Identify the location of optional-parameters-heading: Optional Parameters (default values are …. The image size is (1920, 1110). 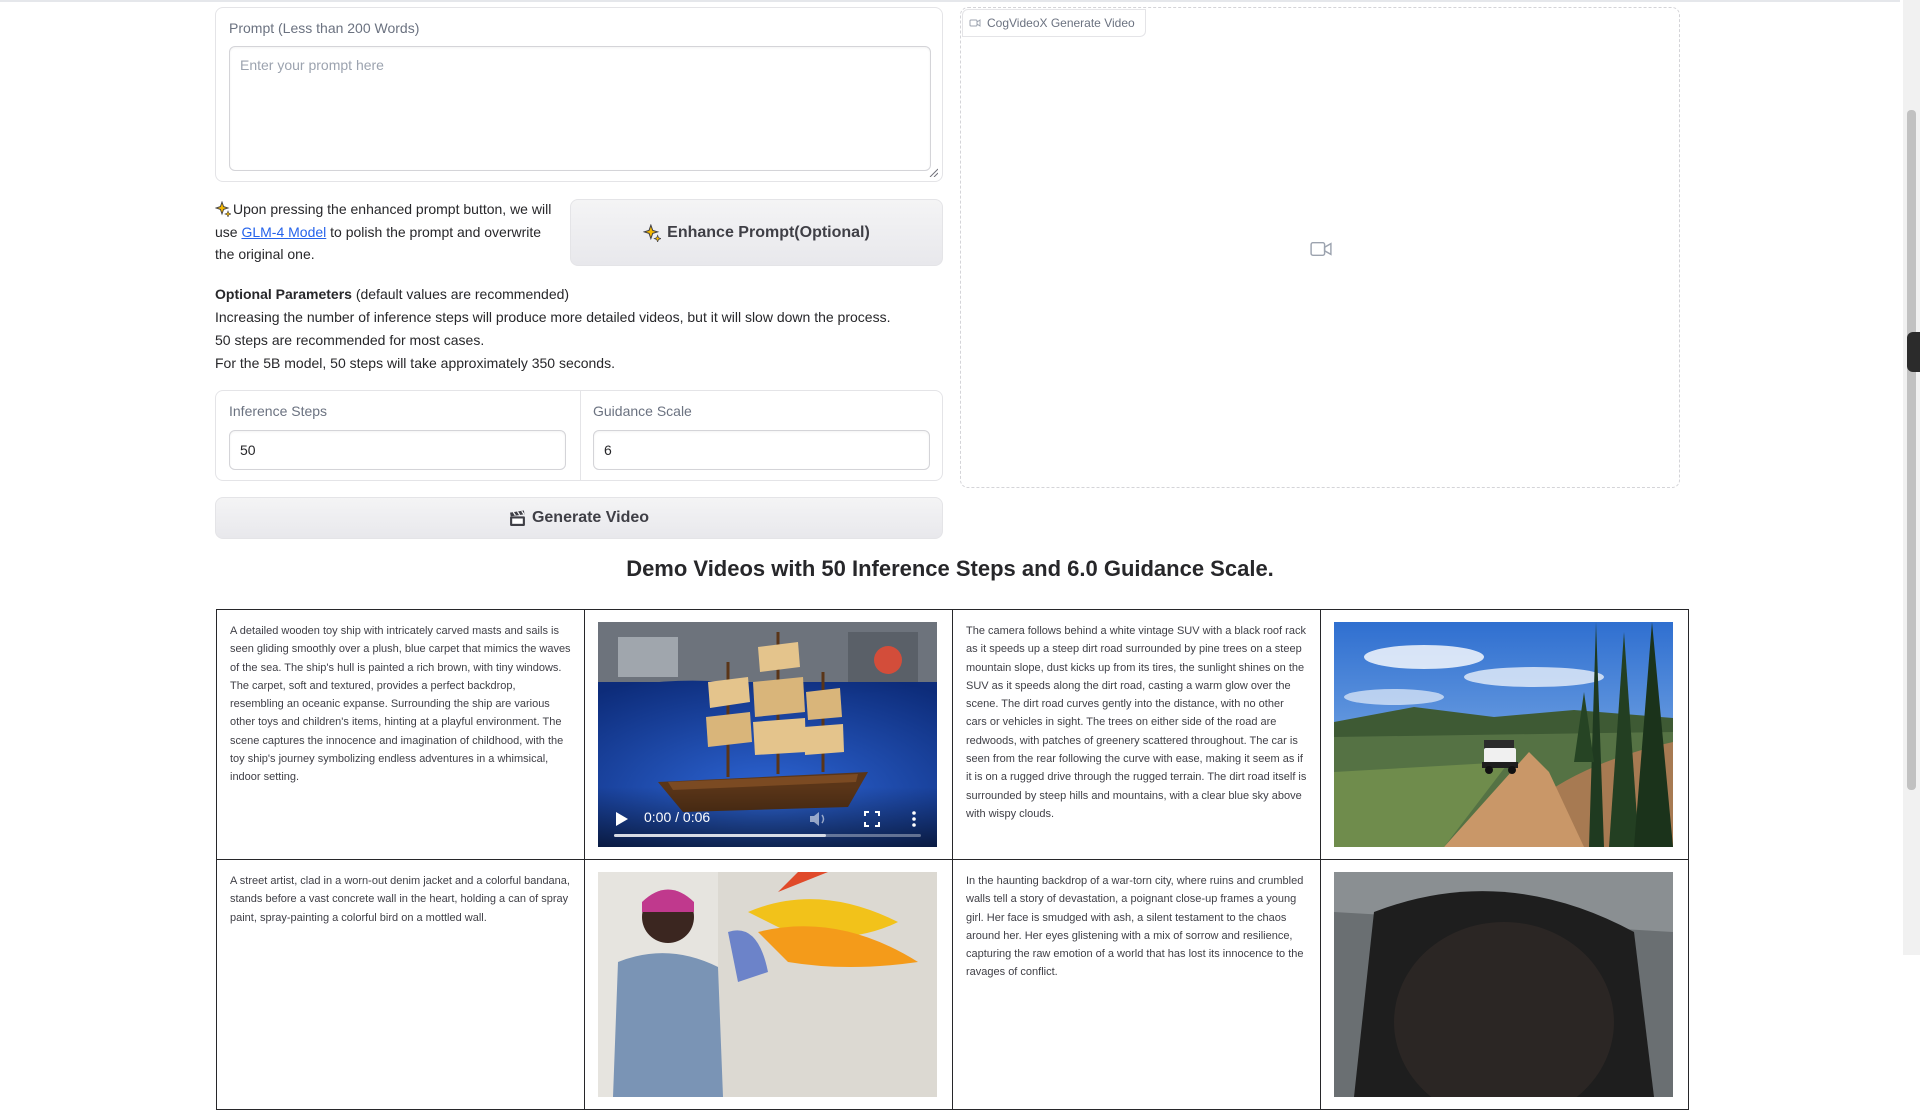
(585, 294).